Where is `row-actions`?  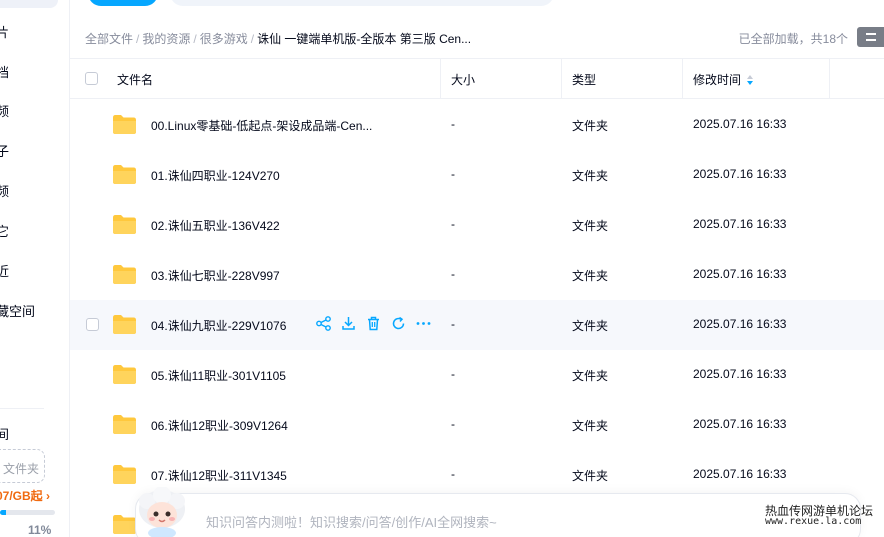 row-actions is located at coordinates (373, 325).